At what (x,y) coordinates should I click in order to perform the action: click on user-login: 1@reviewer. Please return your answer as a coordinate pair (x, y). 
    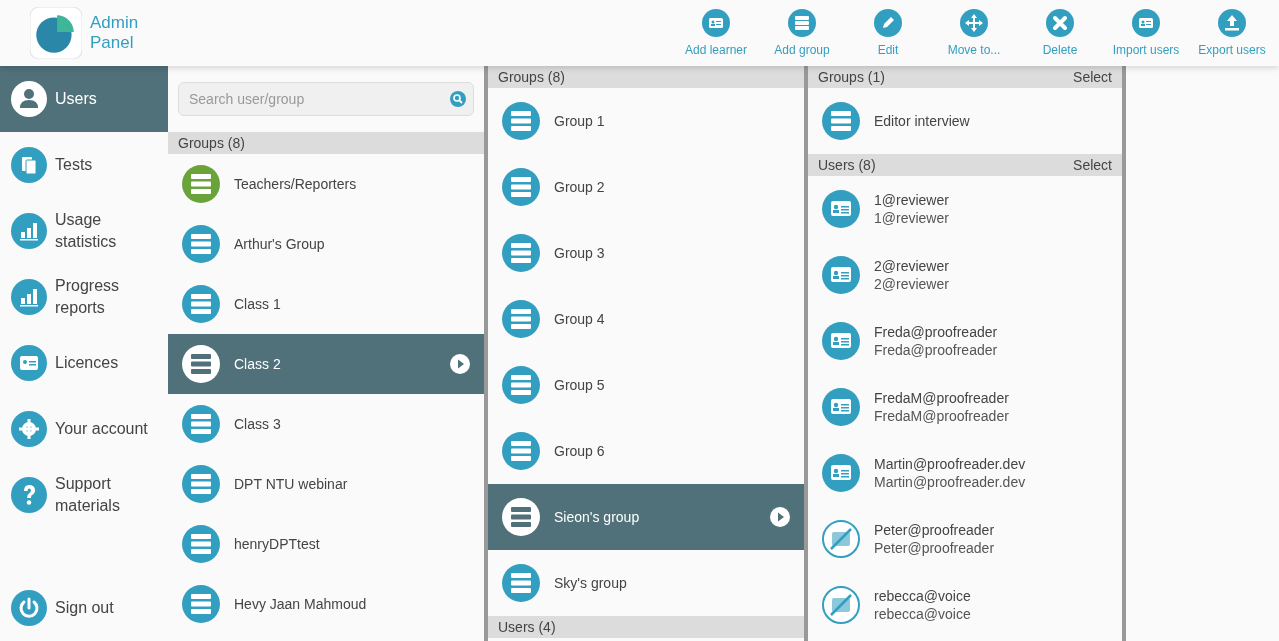
    Looking at the image, I should click on (911, 218).